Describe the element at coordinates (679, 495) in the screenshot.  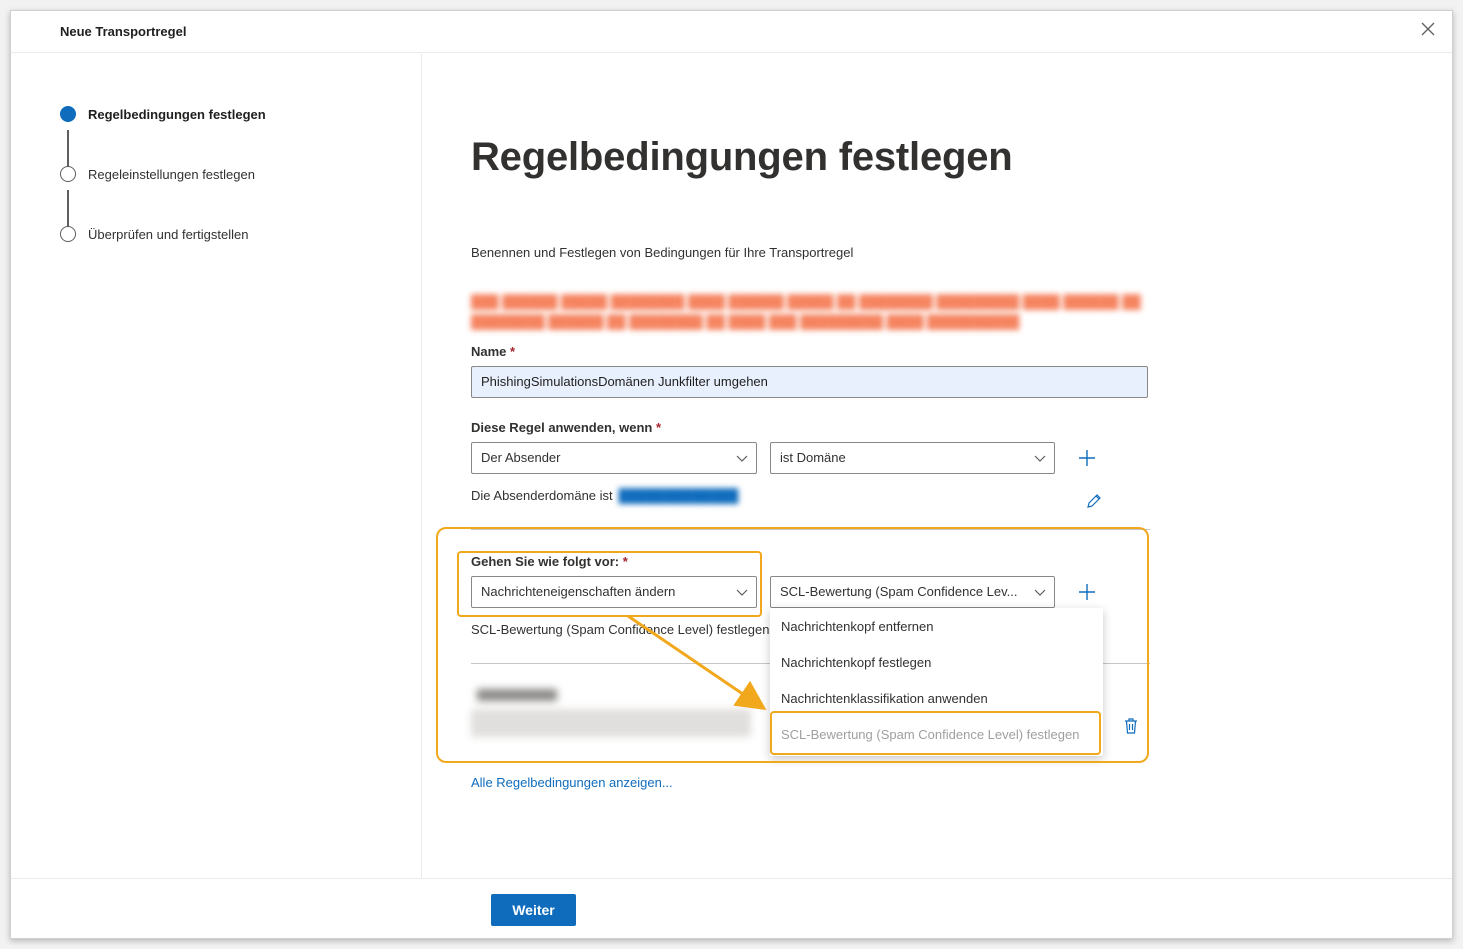
I see `blurred-domain-link: █████████████` at that location.